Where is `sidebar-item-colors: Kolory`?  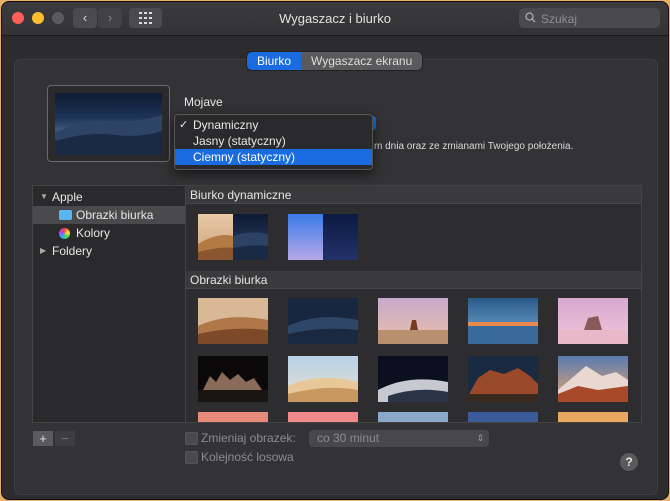
sidebar-item-colors: Kolory is located at coordinates (109, 233).